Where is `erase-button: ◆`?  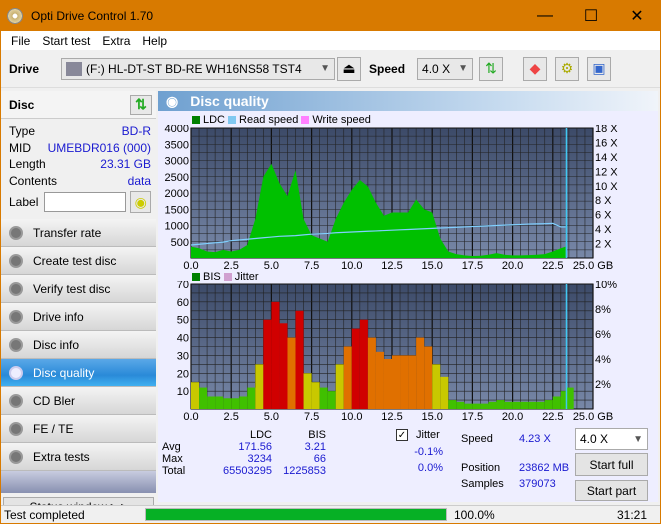 erase-button: ◆ is located at coordinates (535, 68).